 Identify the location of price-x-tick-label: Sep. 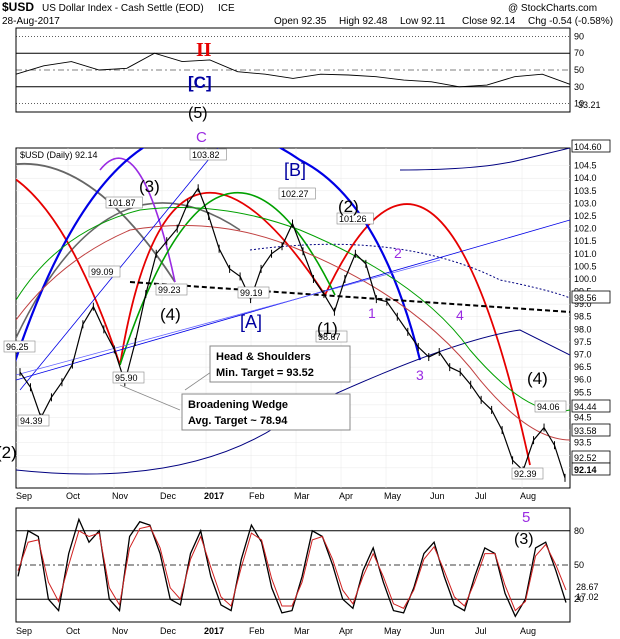
(24, 496).